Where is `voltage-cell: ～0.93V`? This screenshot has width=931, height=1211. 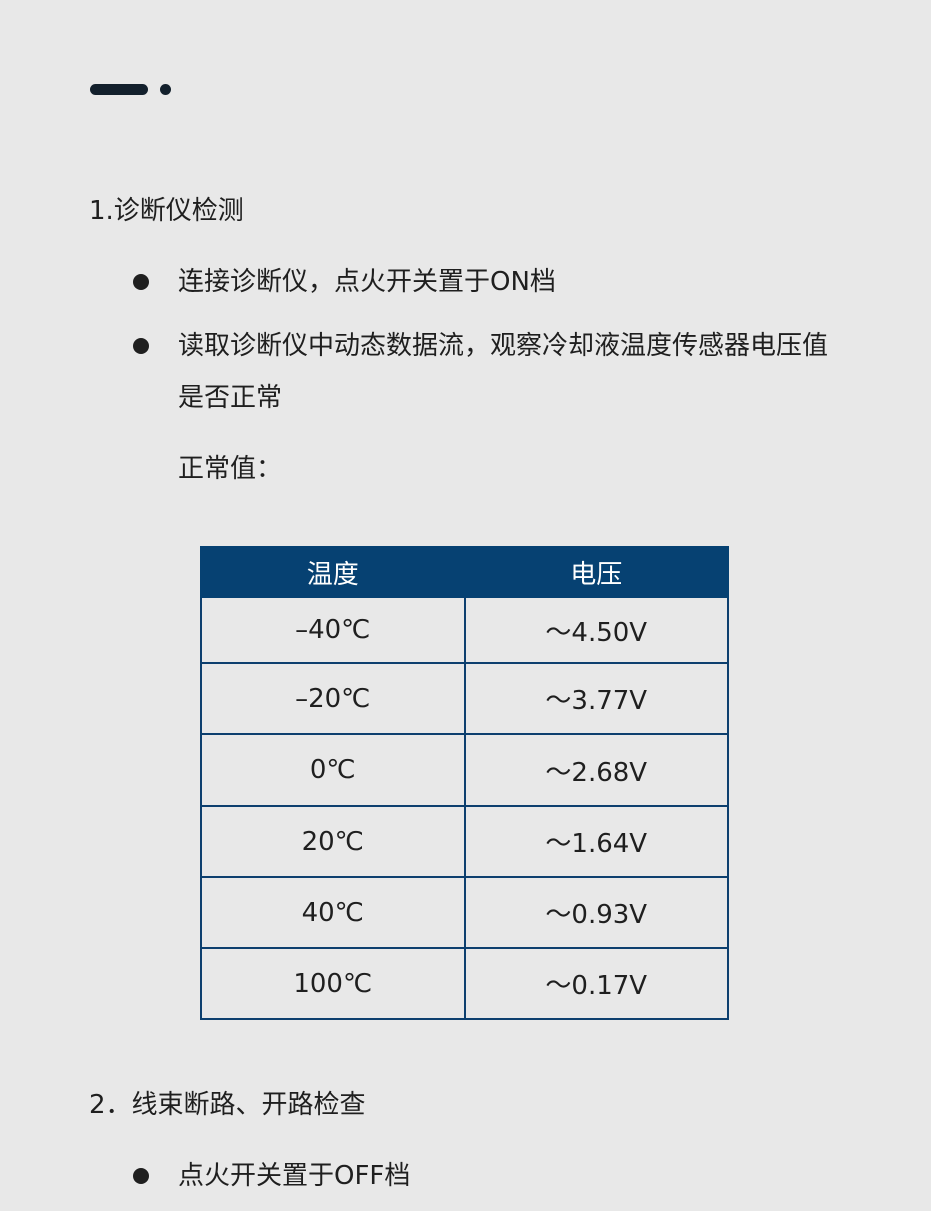 voltage-cell: ～0.93V is located at coordinates (596, 912).